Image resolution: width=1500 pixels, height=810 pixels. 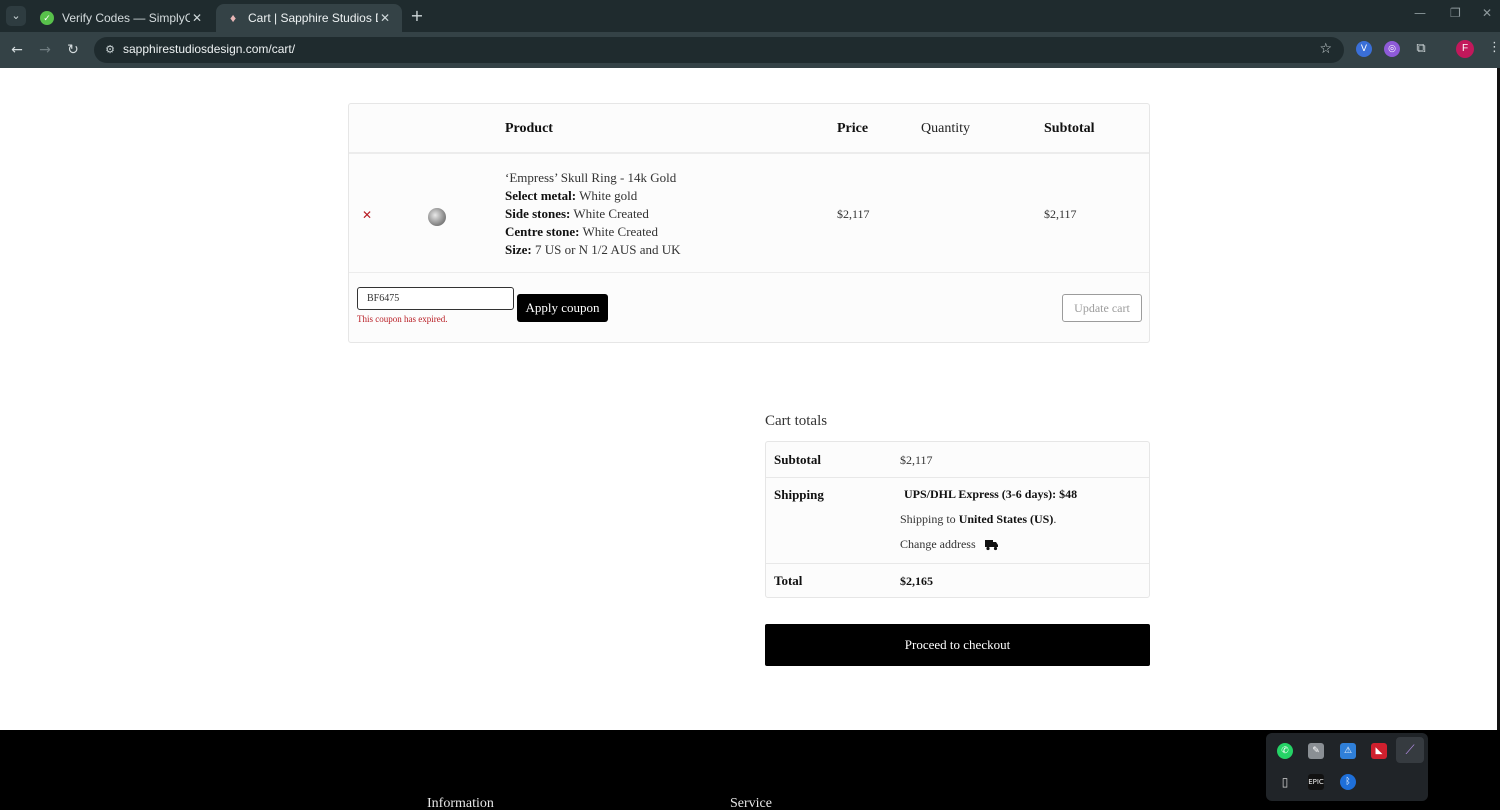 What do you see at coordinates (1465, 49) in the screenshot?
I see `avatar: F` at bounding box center [1465, 49].